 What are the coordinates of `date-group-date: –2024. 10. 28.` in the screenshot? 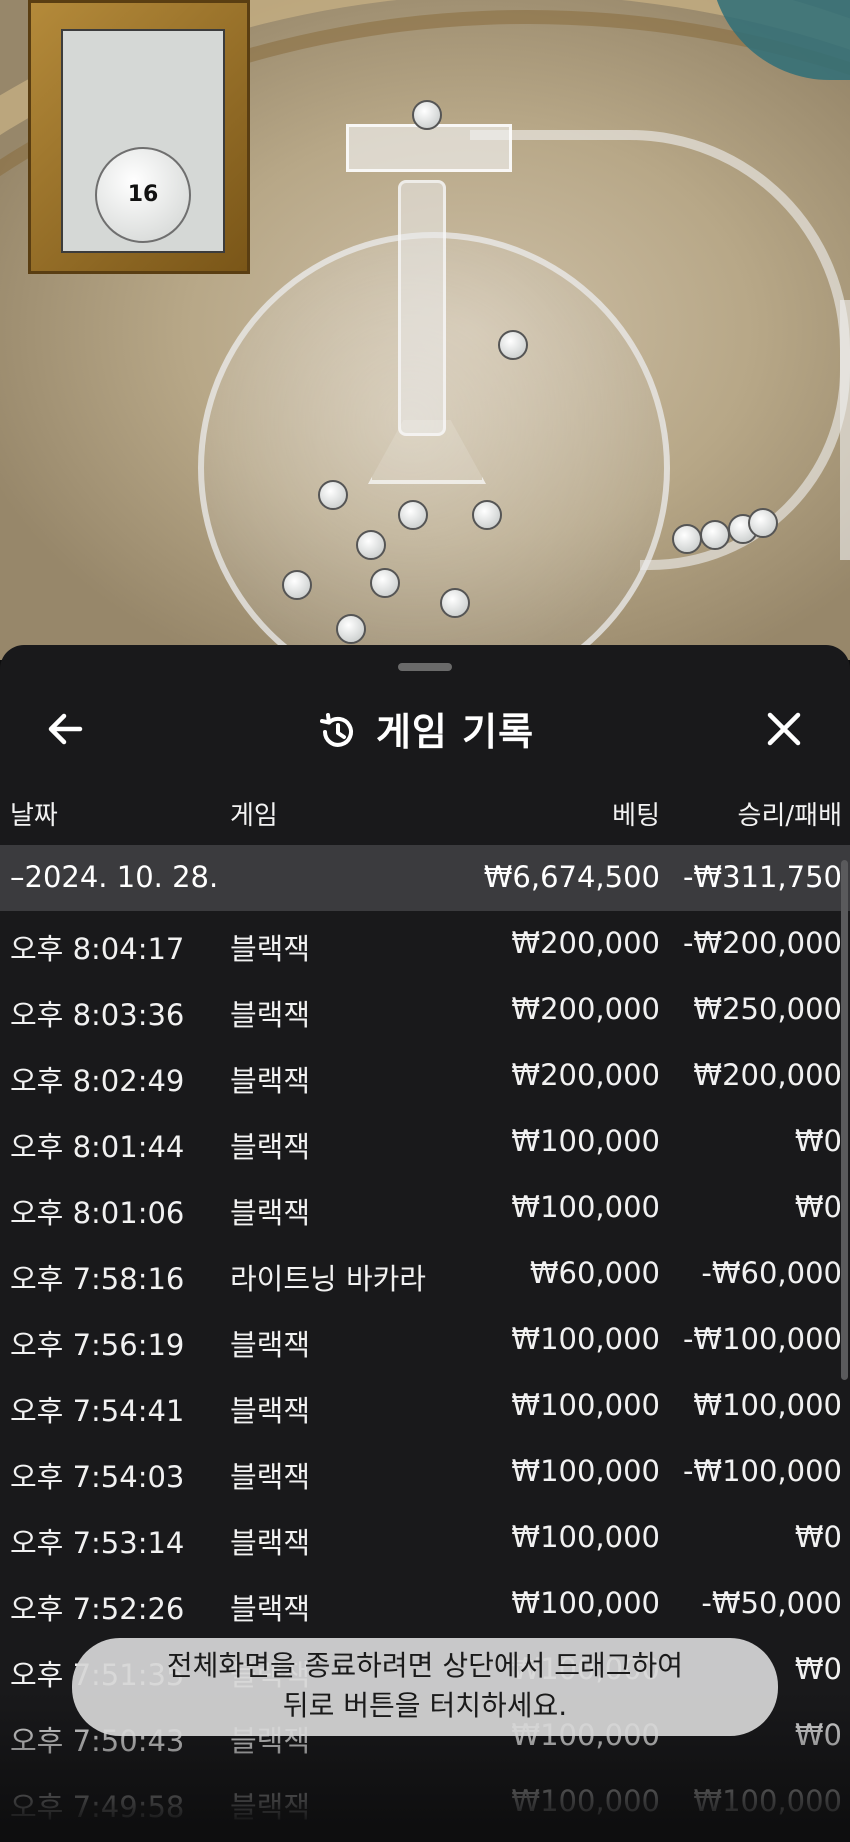 It's located at (114, 877).